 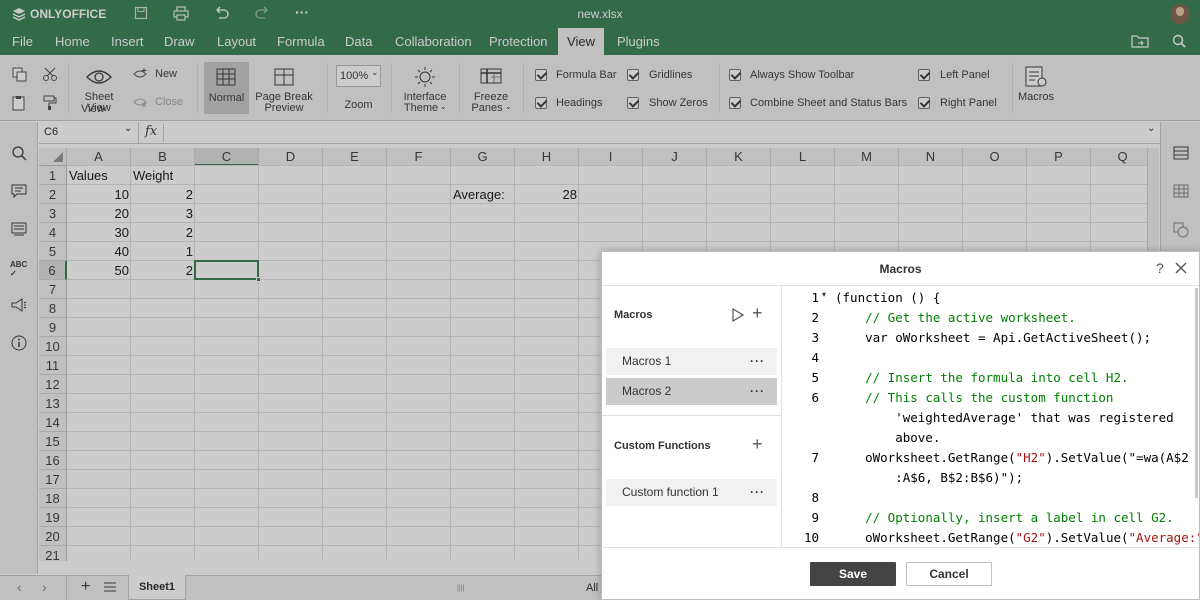 What do you see at coordinates (815, 317) in the screenshot?
I see `line-number: 2` at bounding box center [815, 317].